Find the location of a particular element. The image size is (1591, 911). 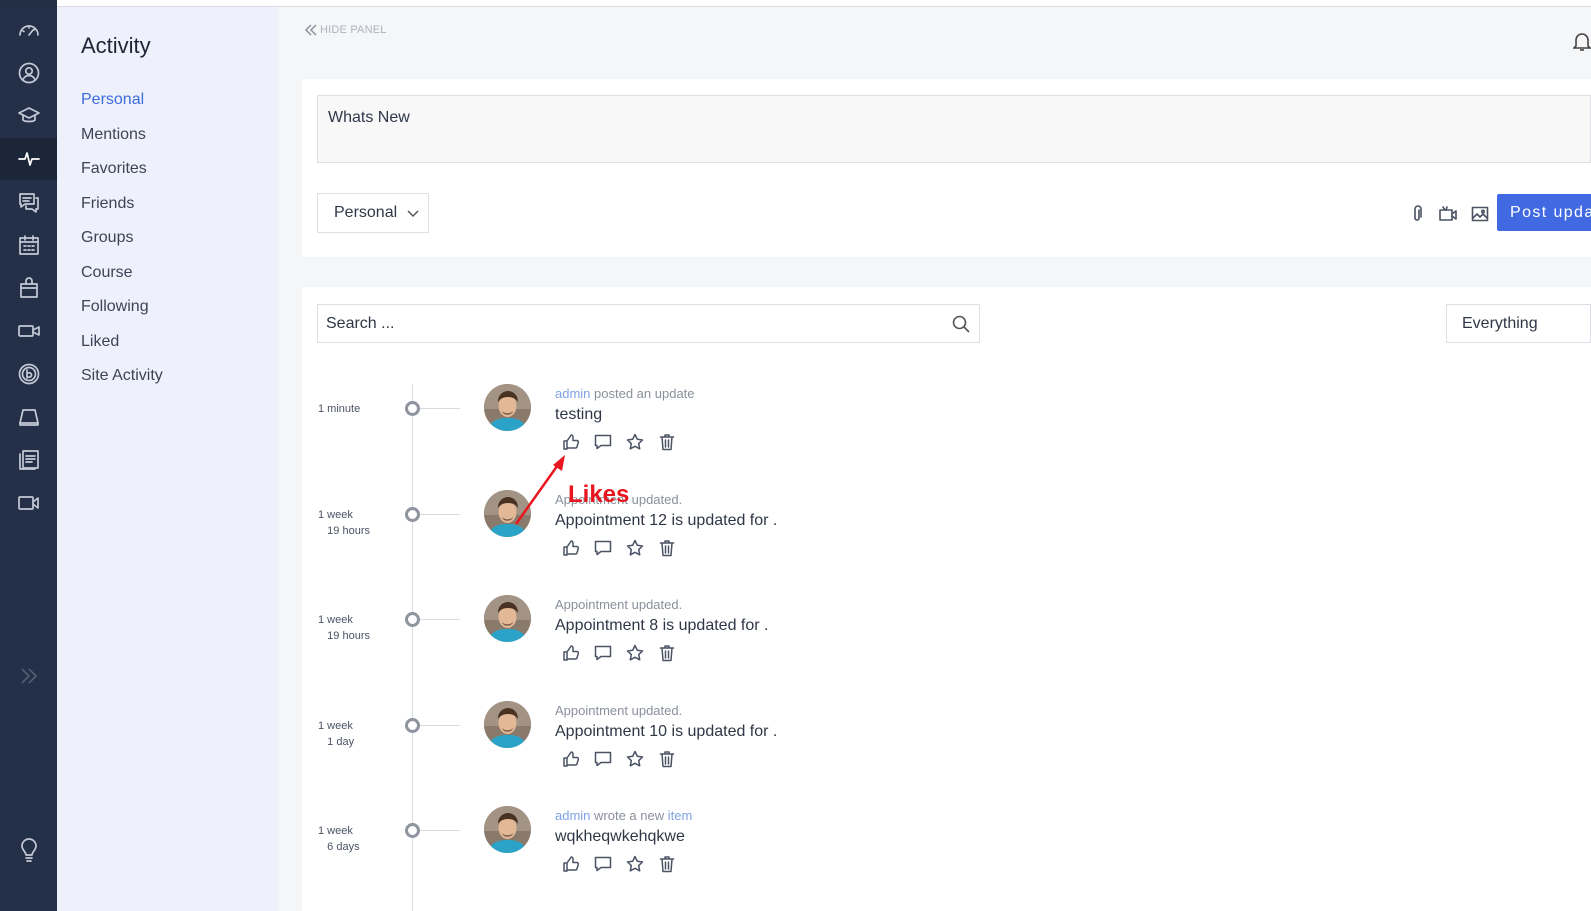

whats-new-input: Whats New is located at coordinates (954, 129).